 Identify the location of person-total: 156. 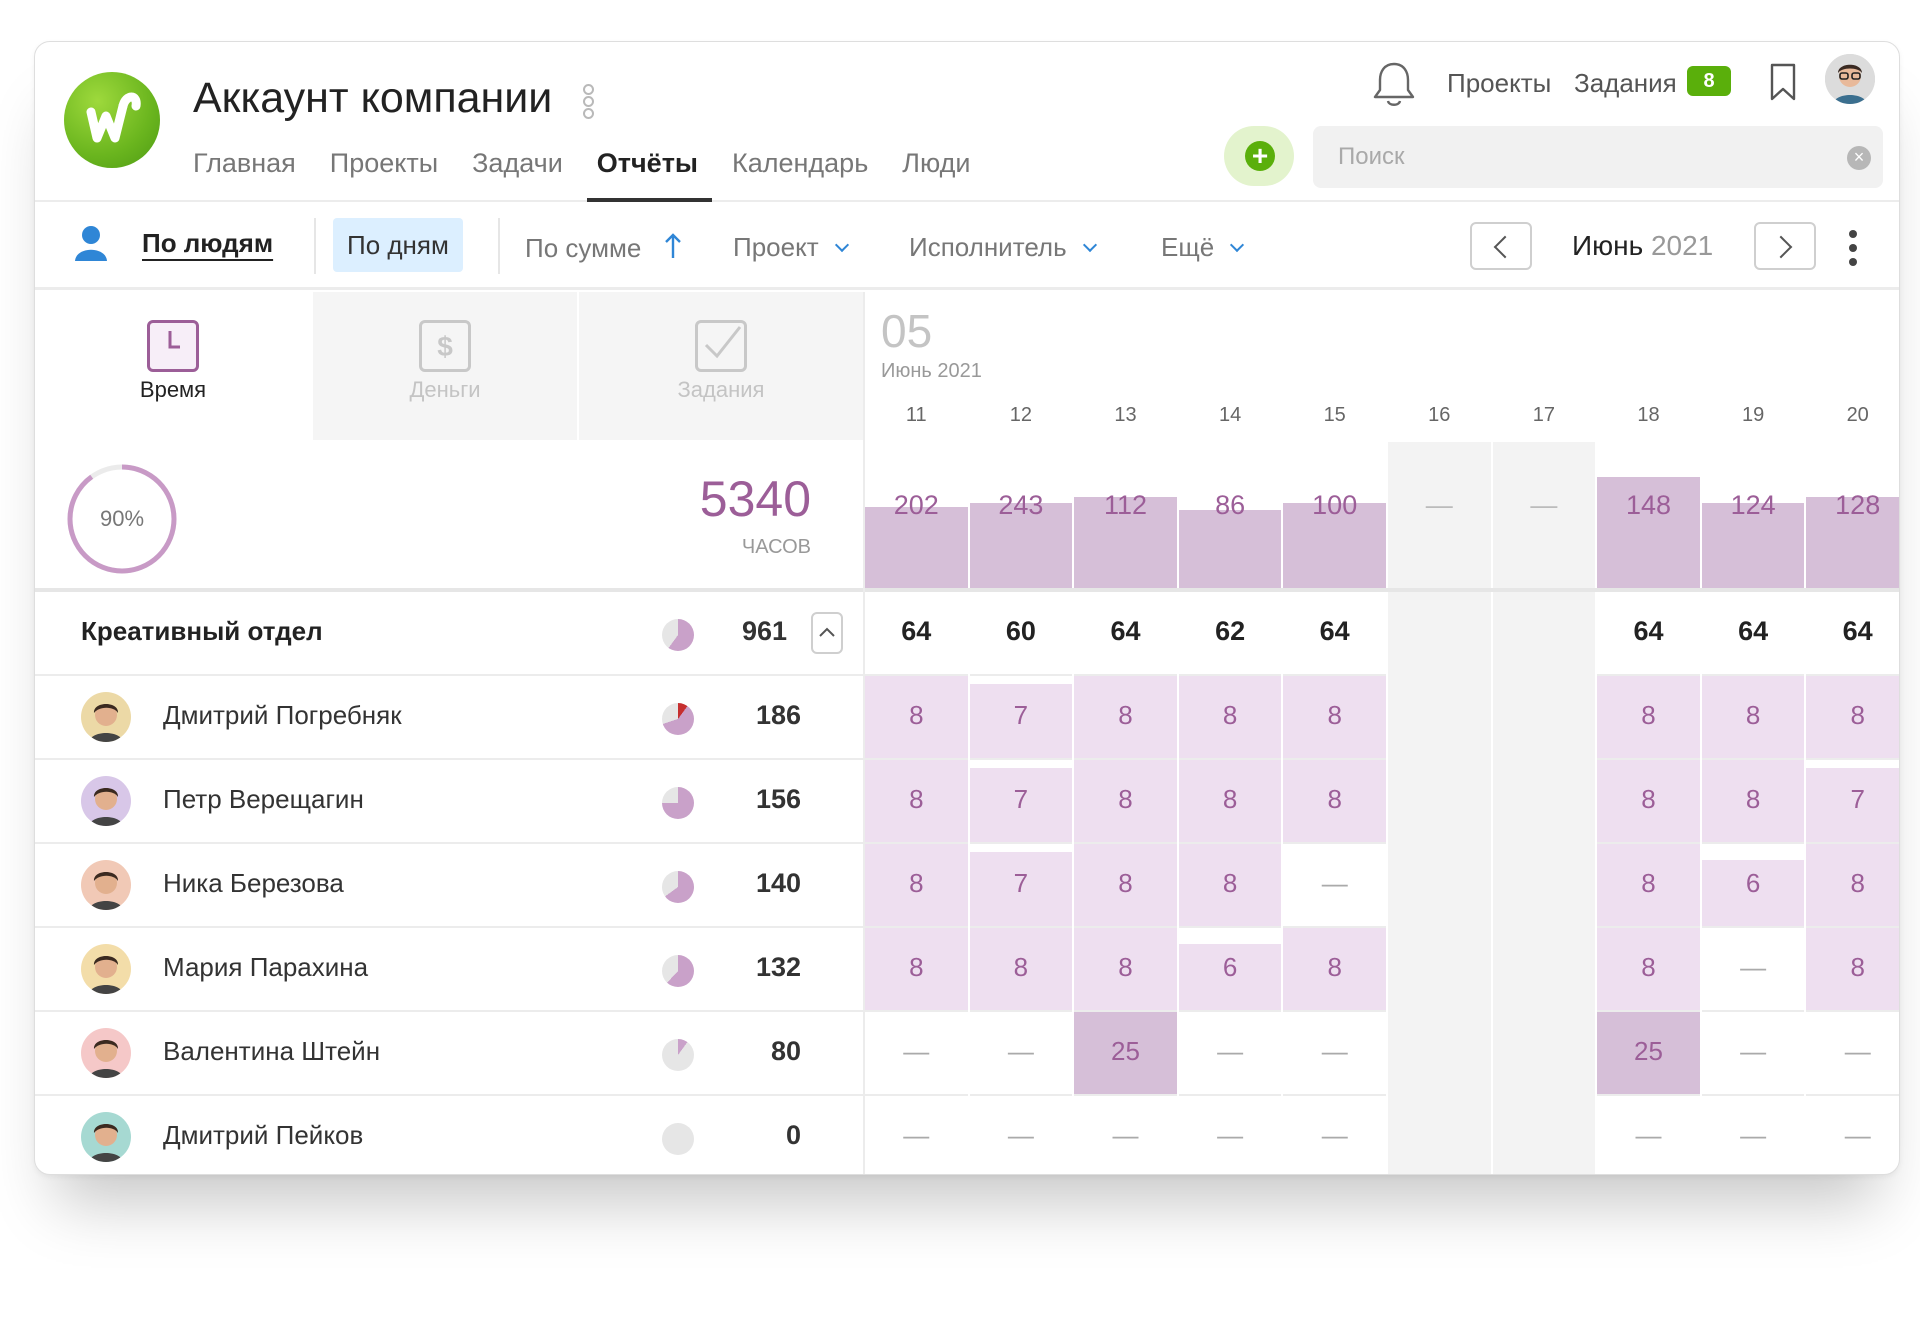
(778, 799).